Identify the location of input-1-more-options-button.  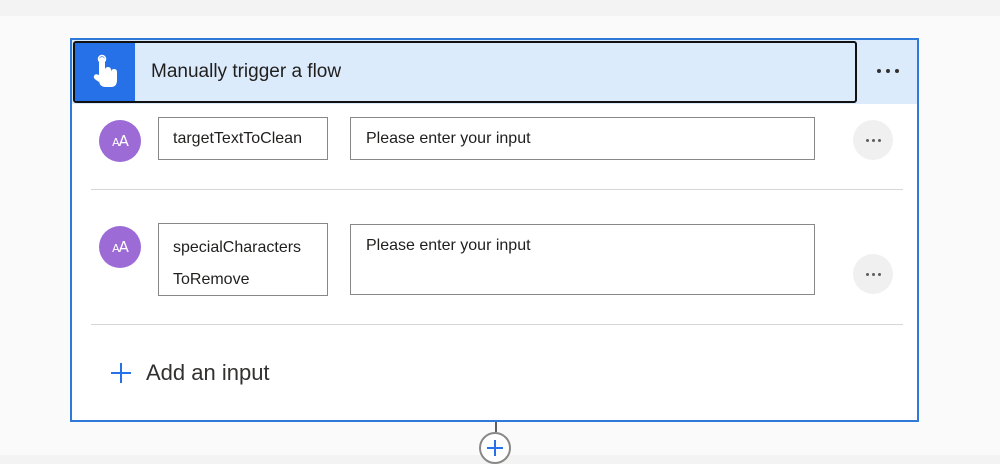
(873, 140).